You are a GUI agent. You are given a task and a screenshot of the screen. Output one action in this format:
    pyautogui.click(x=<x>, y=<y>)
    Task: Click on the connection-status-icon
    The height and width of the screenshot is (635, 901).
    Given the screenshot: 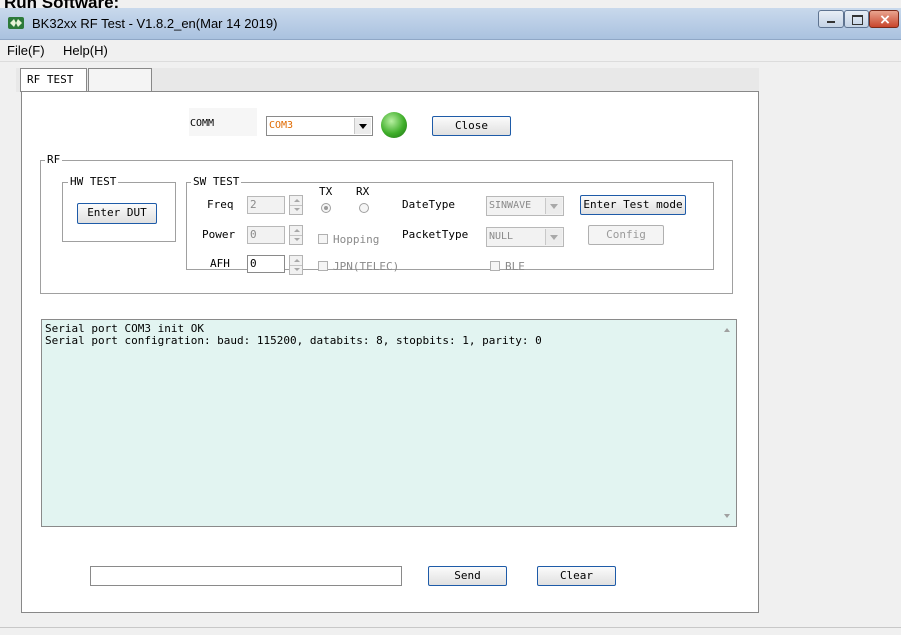 What is the action you would take?
    pyautogui.click(x=394, y=125)
    